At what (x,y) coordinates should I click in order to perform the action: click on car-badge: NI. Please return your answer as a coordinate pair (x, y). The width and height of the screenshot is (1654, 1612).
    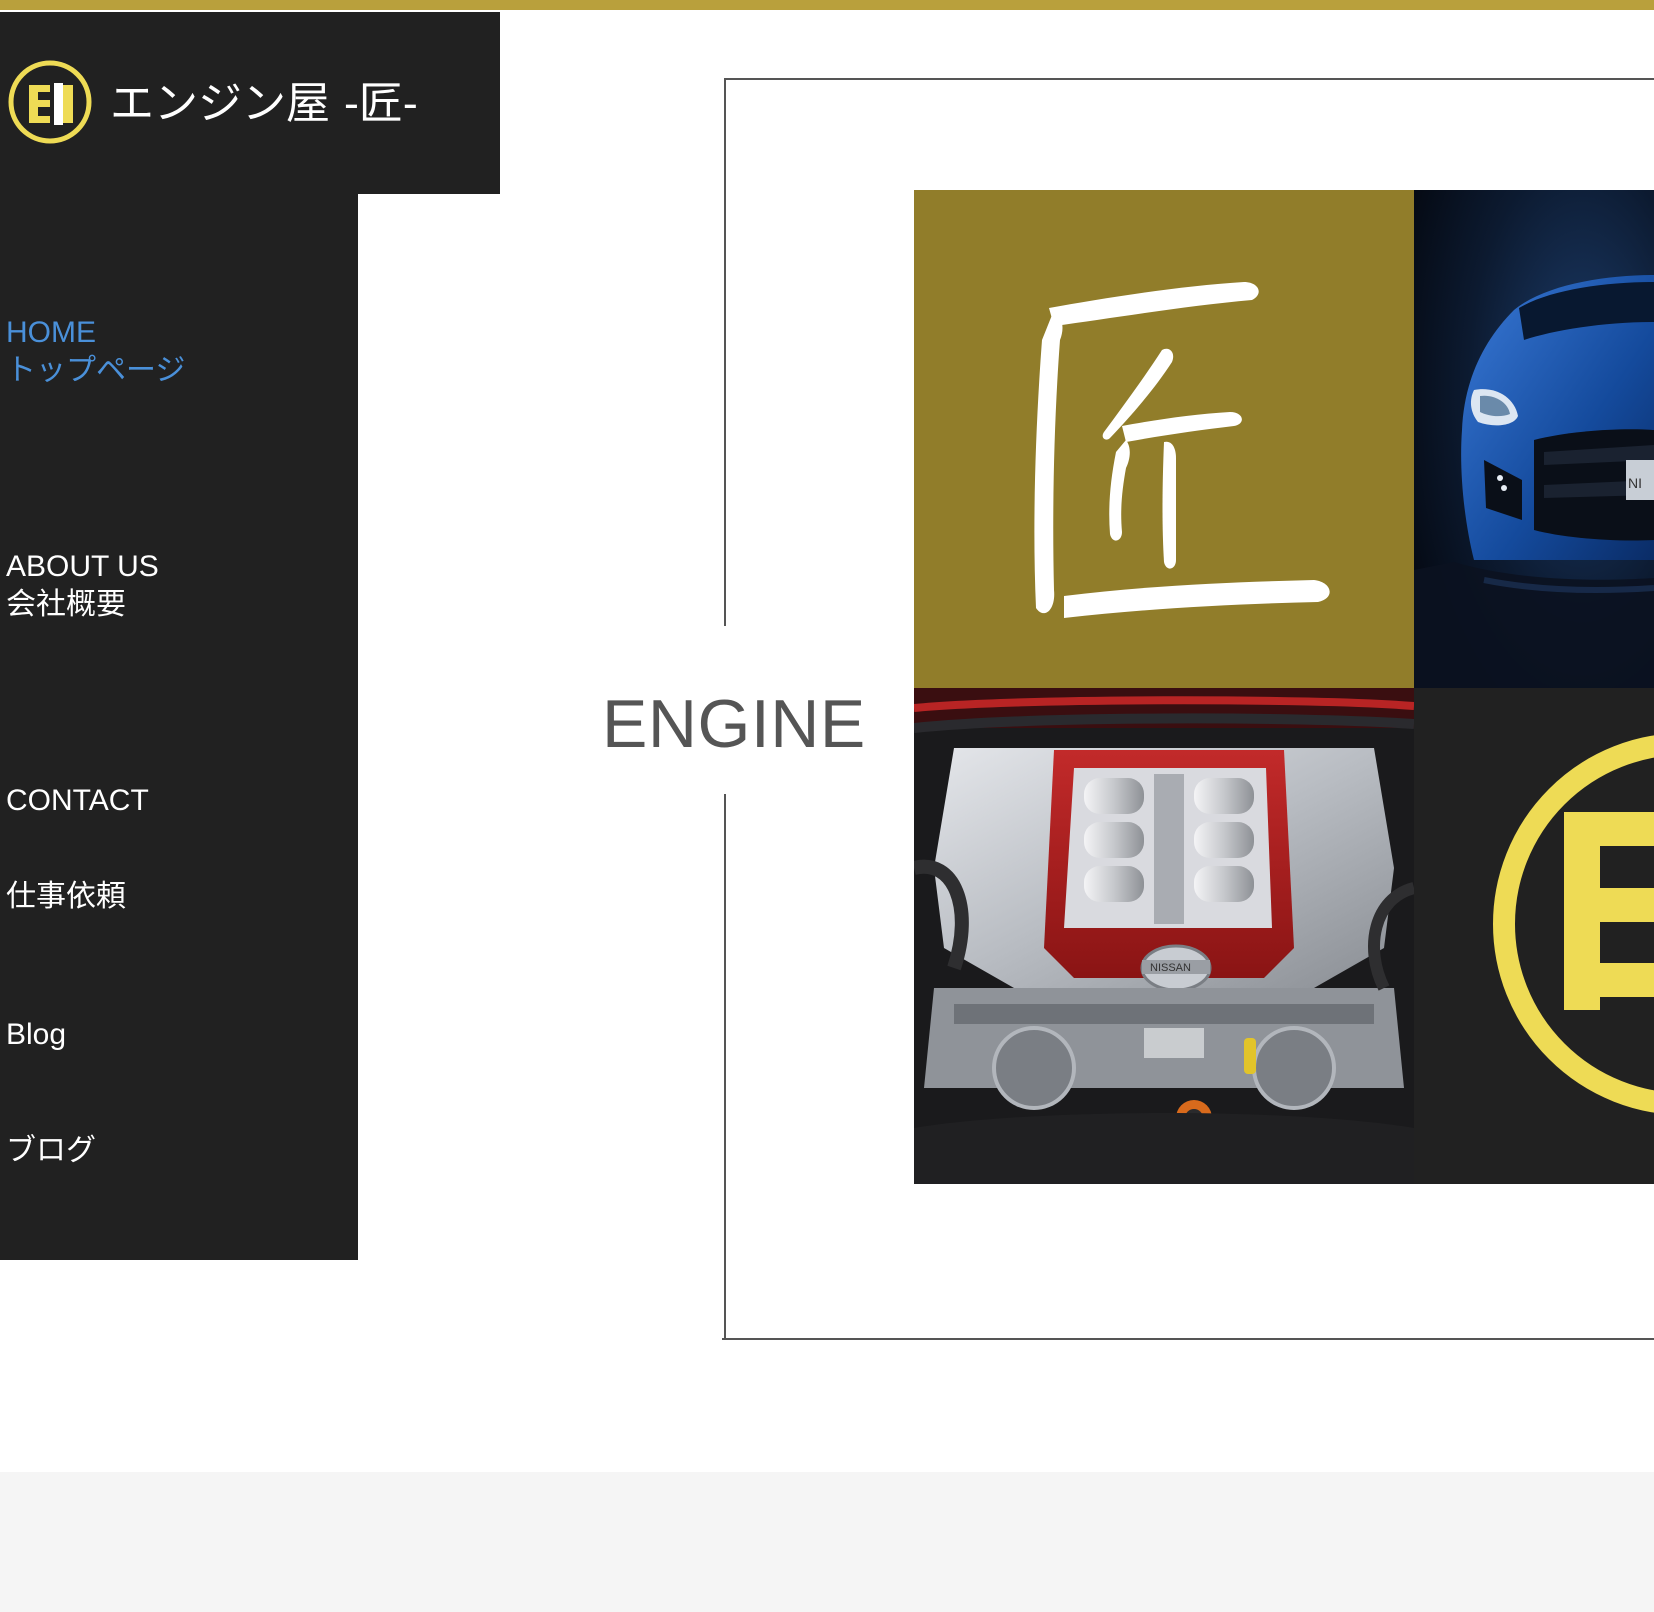
    Looking at the image, I should click on (1635, 483).